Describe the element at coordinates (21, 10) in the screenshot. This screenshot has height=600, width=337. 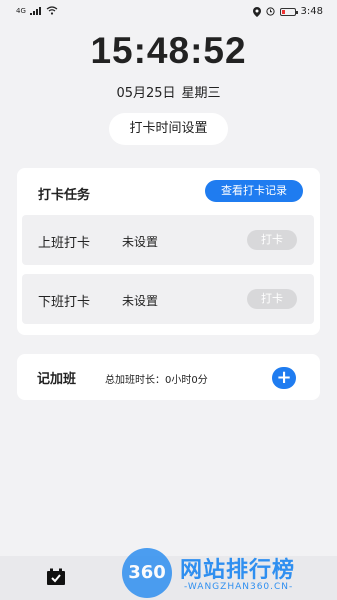
I see `signal-label: 4G` at that location.